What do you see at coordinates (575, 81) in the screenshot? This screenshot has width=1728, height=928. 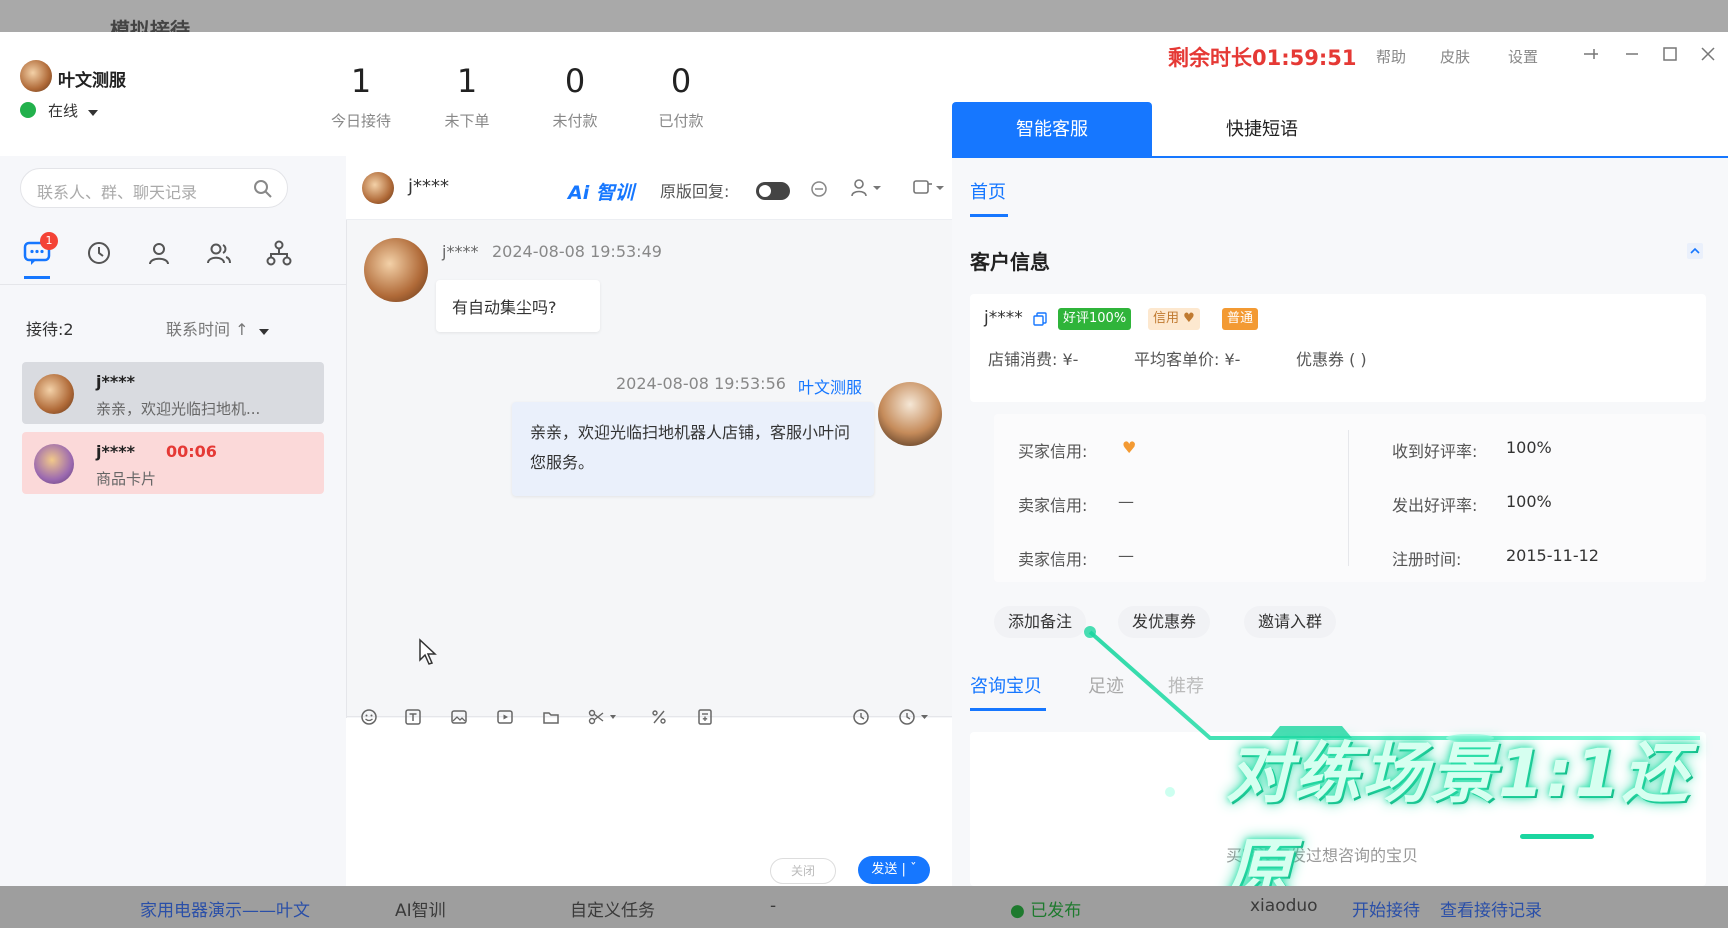 I see `stat-unpaid-value: 0` at bounding box center [575, 81].